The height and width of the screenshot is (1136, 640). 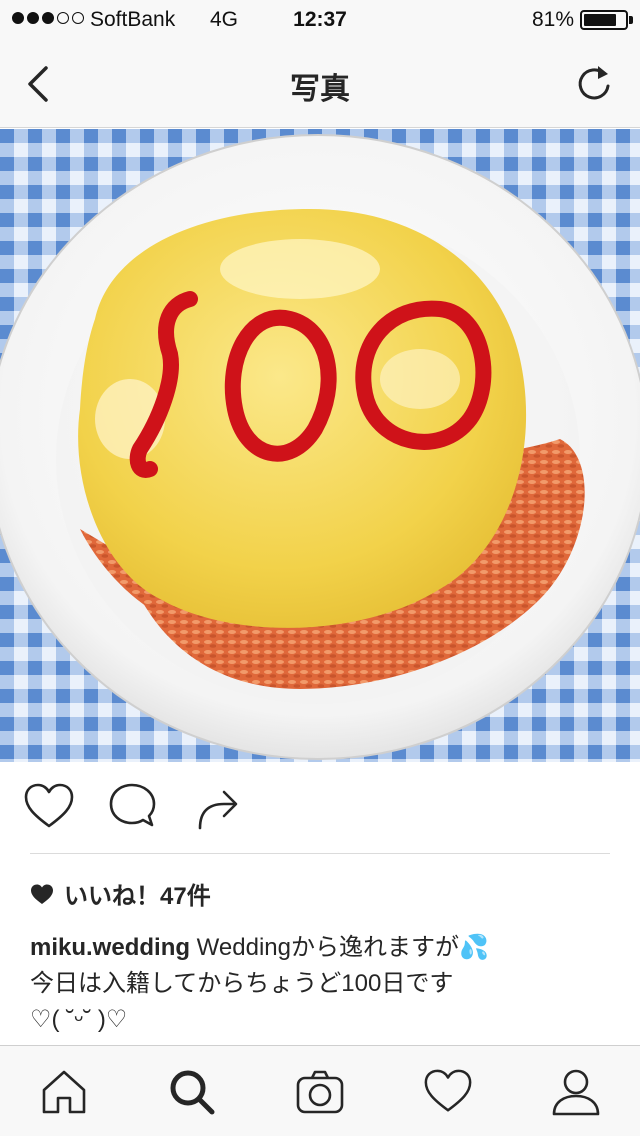 I want to click on heart-filled-icon, so click(x=42, y=894).